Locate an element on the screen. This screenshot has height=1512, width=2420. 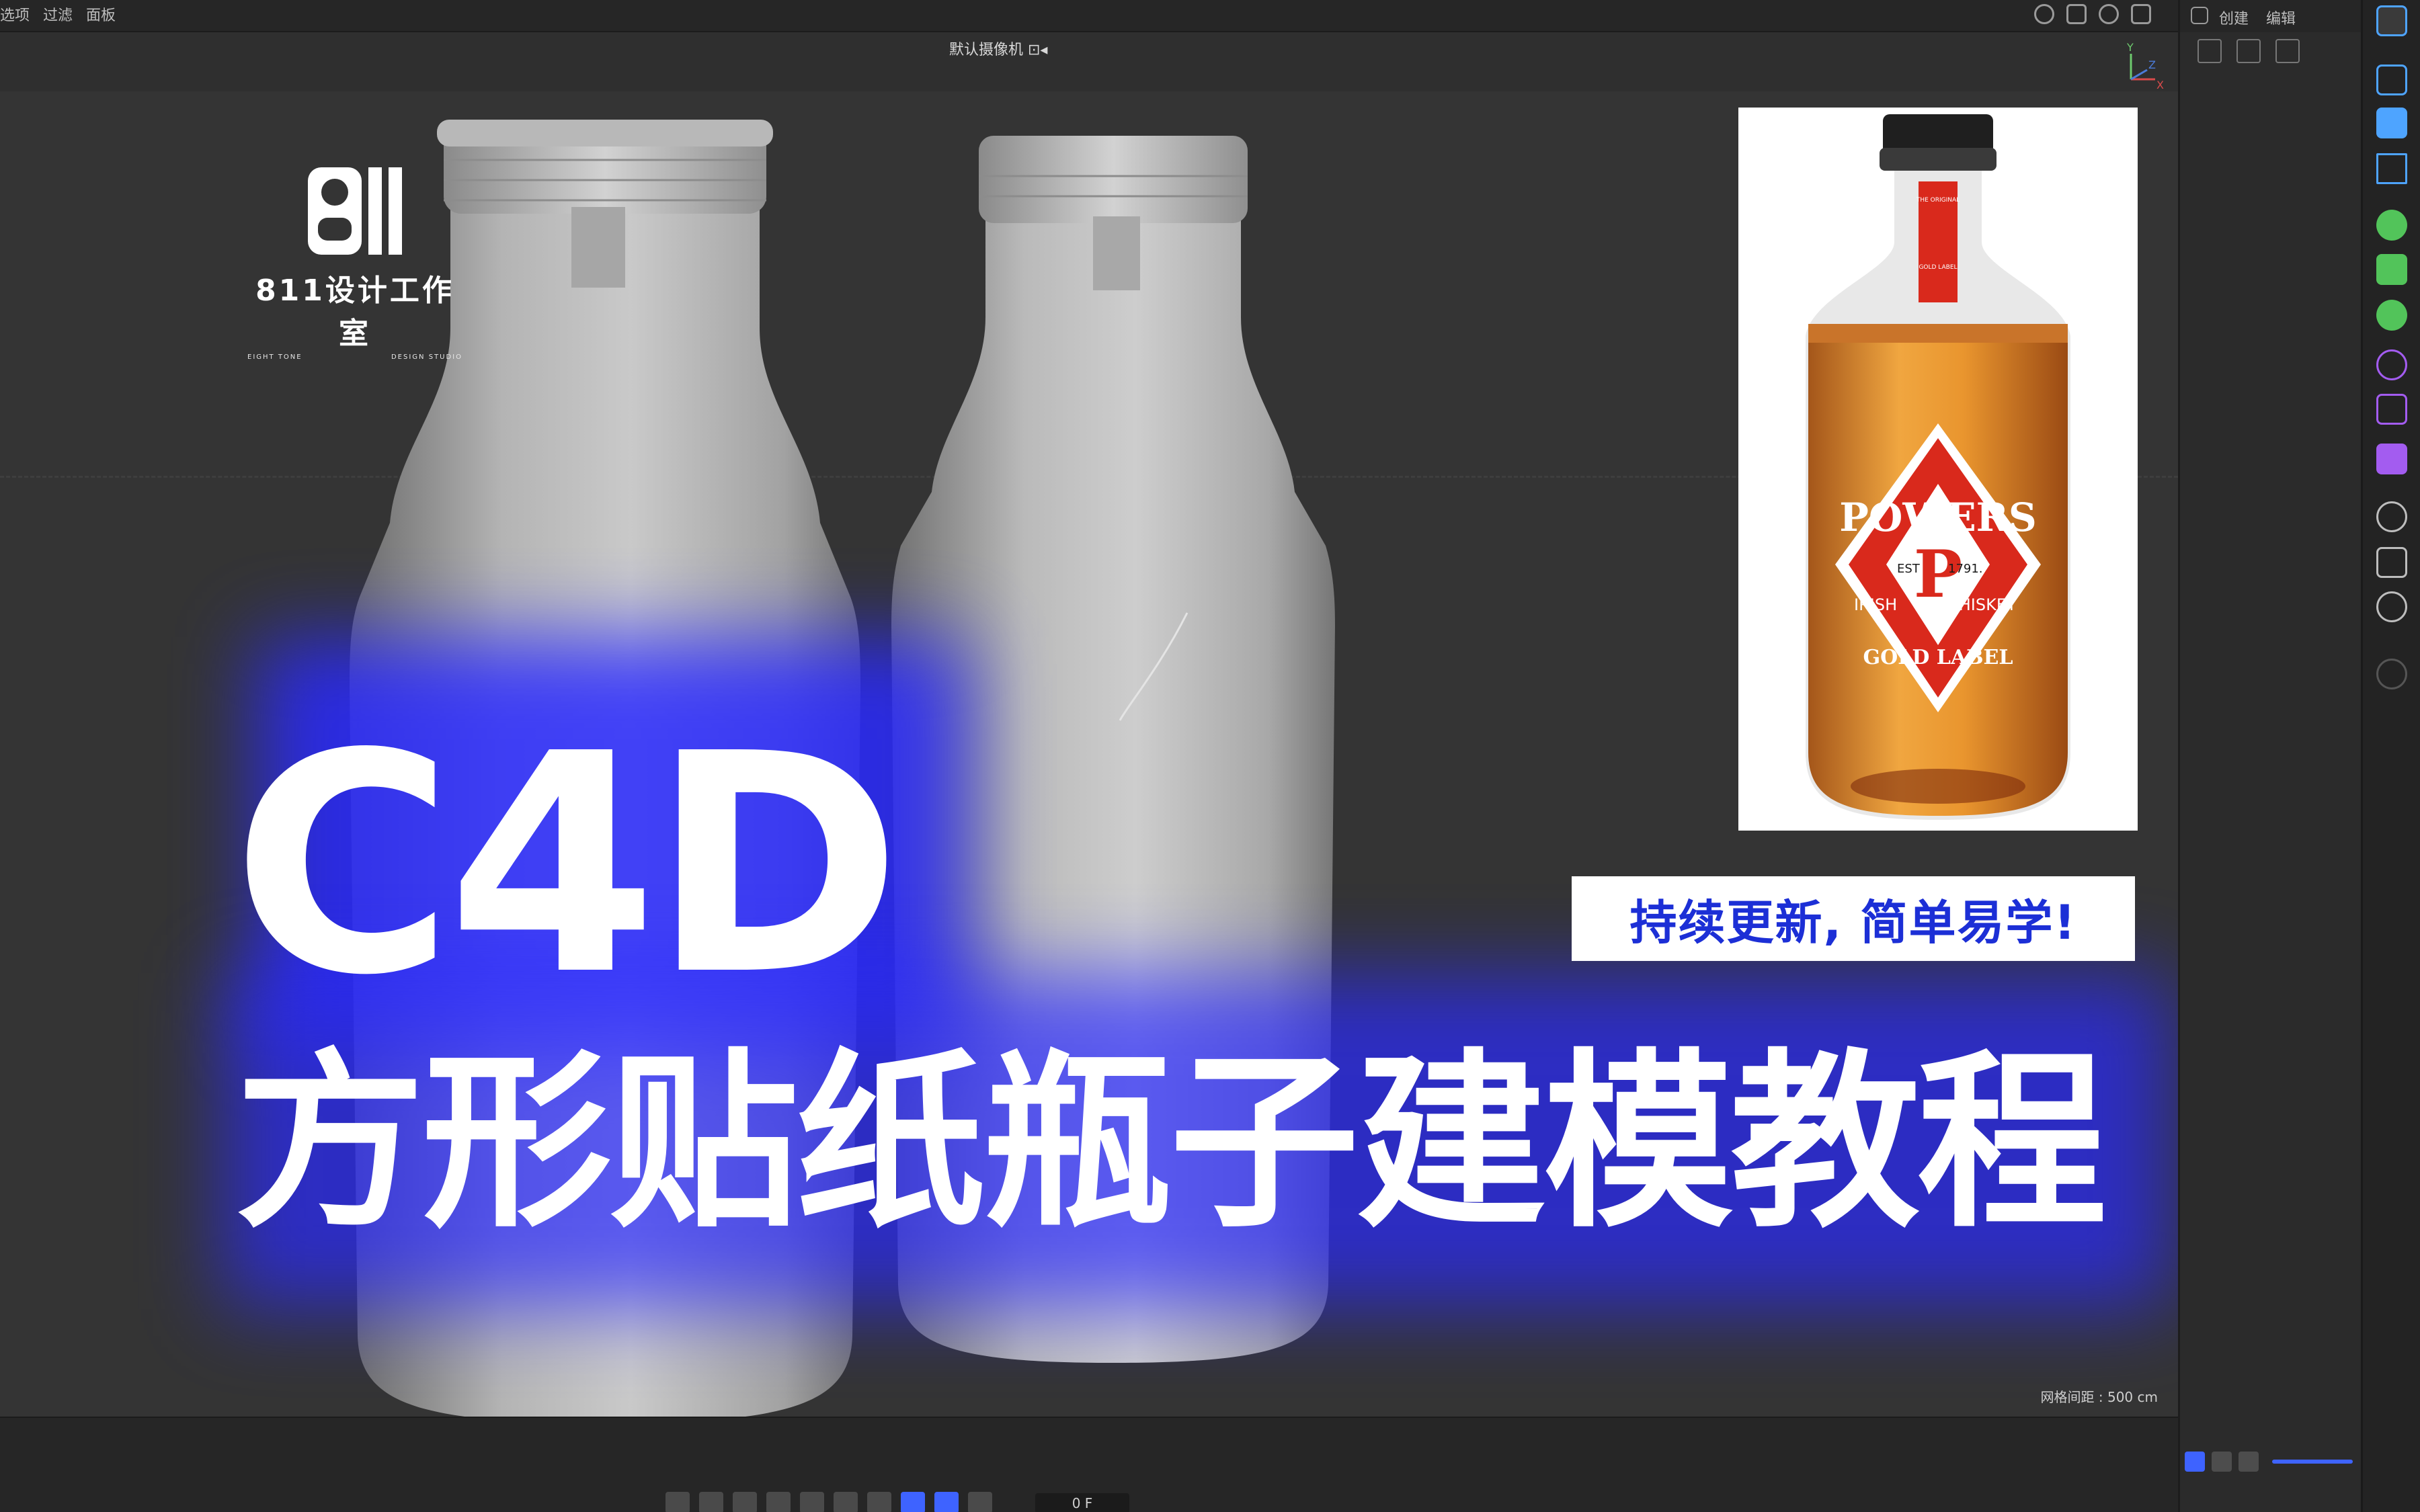
next-key-icon is located at coordinates (846, 1502).